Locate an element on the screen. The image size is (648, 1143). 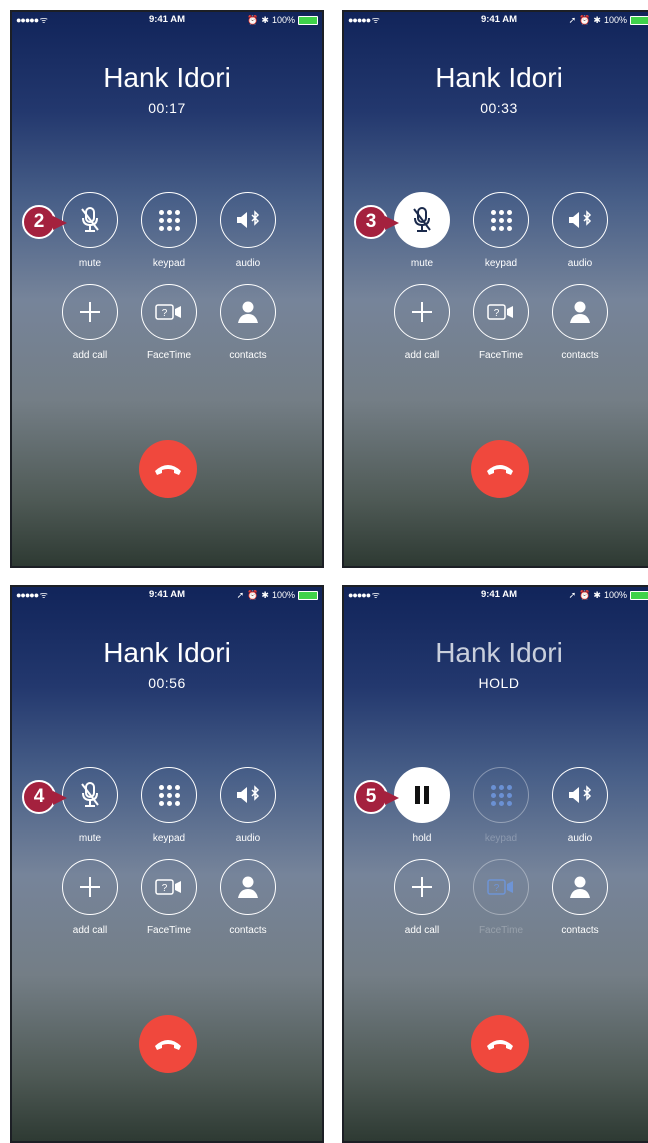
call-status-hold: HOLD is located at coordinates (499, 683).